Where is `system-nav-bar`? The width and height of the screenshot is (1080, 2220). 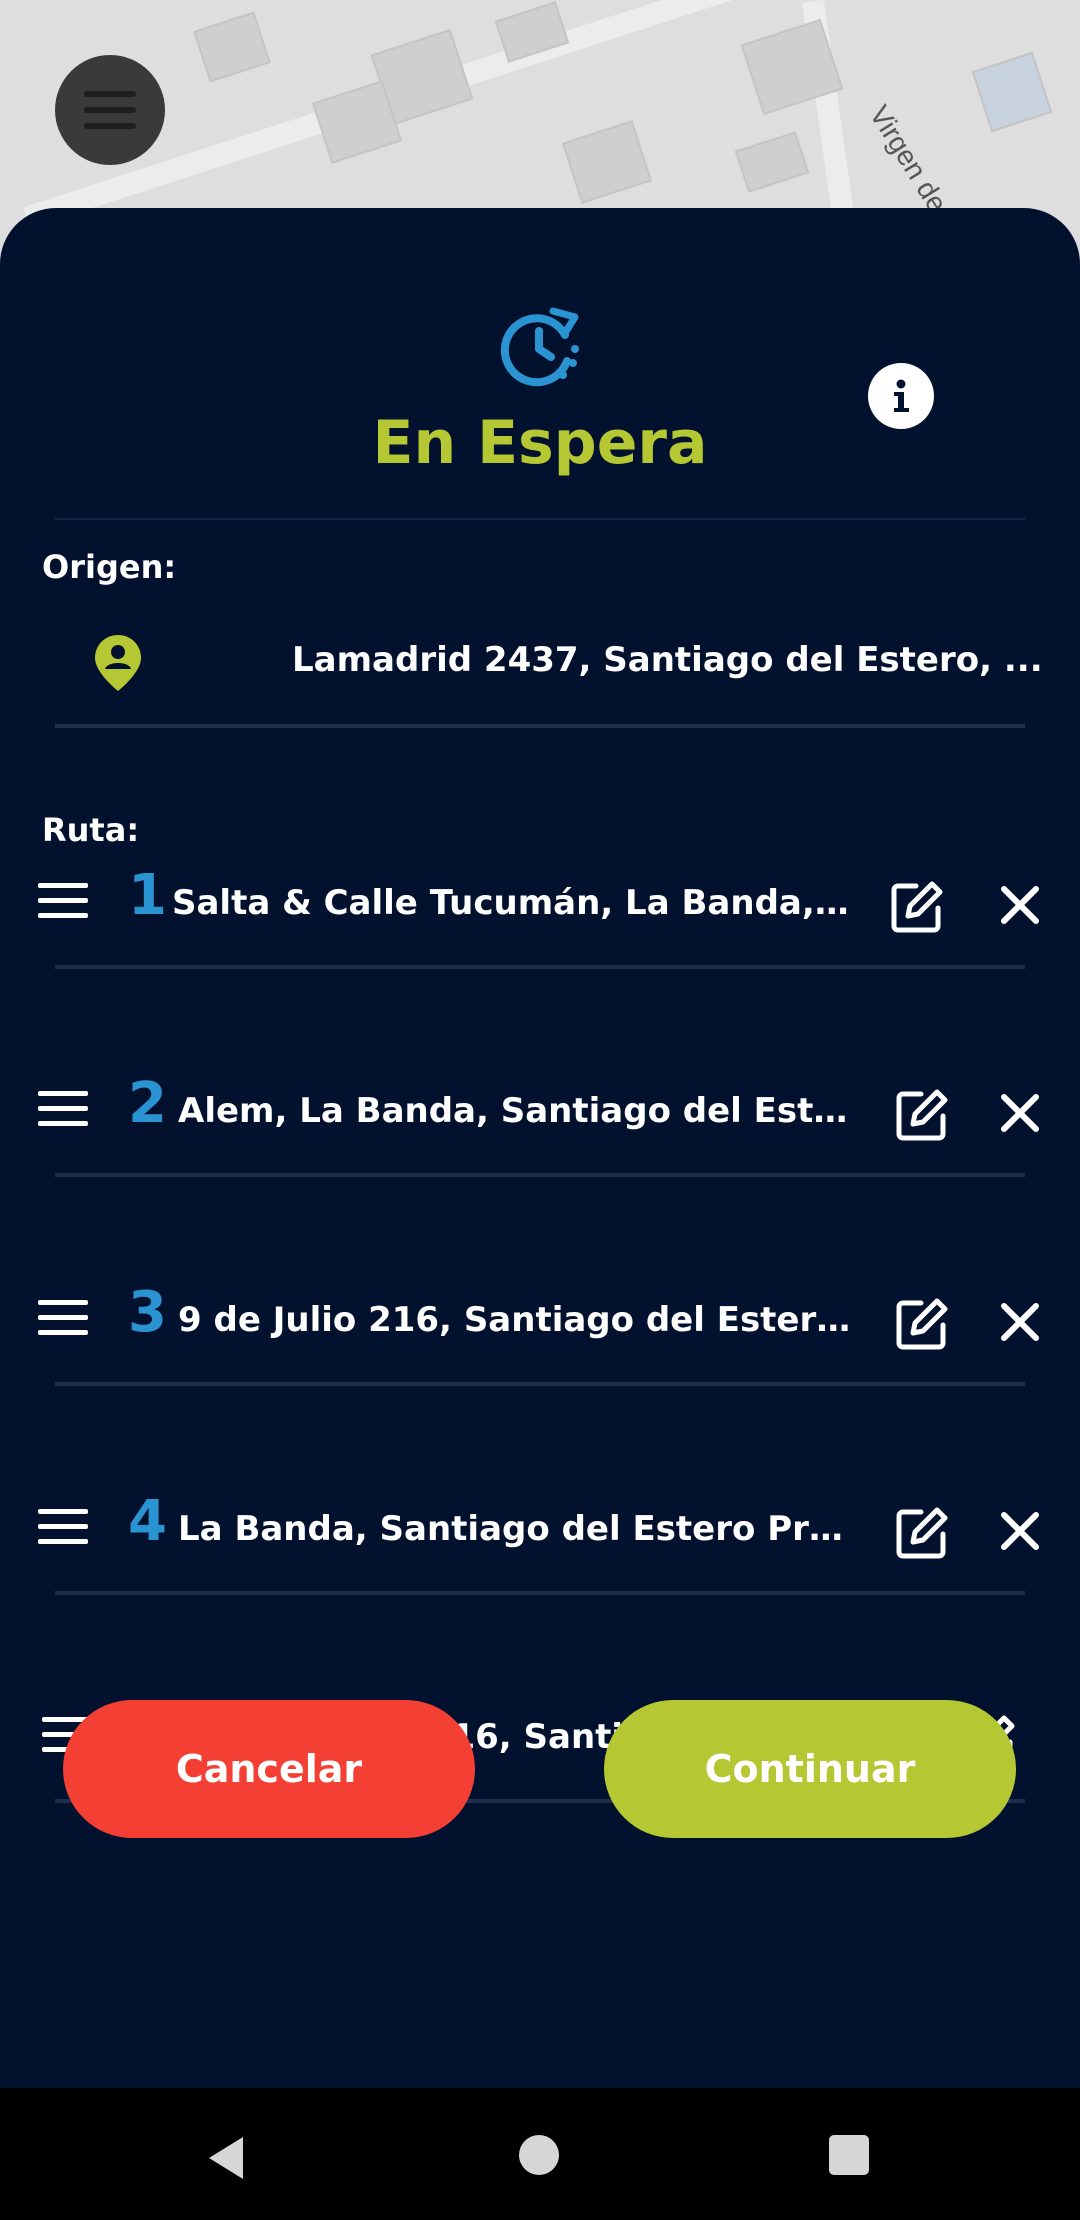 system-nav-bar is located at coordinates (540, 2154).